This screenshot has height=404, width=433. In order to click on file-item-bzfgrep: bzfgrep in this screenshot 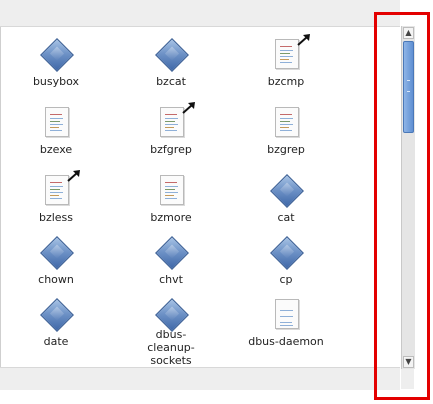, I will do `click(171, 129)`.